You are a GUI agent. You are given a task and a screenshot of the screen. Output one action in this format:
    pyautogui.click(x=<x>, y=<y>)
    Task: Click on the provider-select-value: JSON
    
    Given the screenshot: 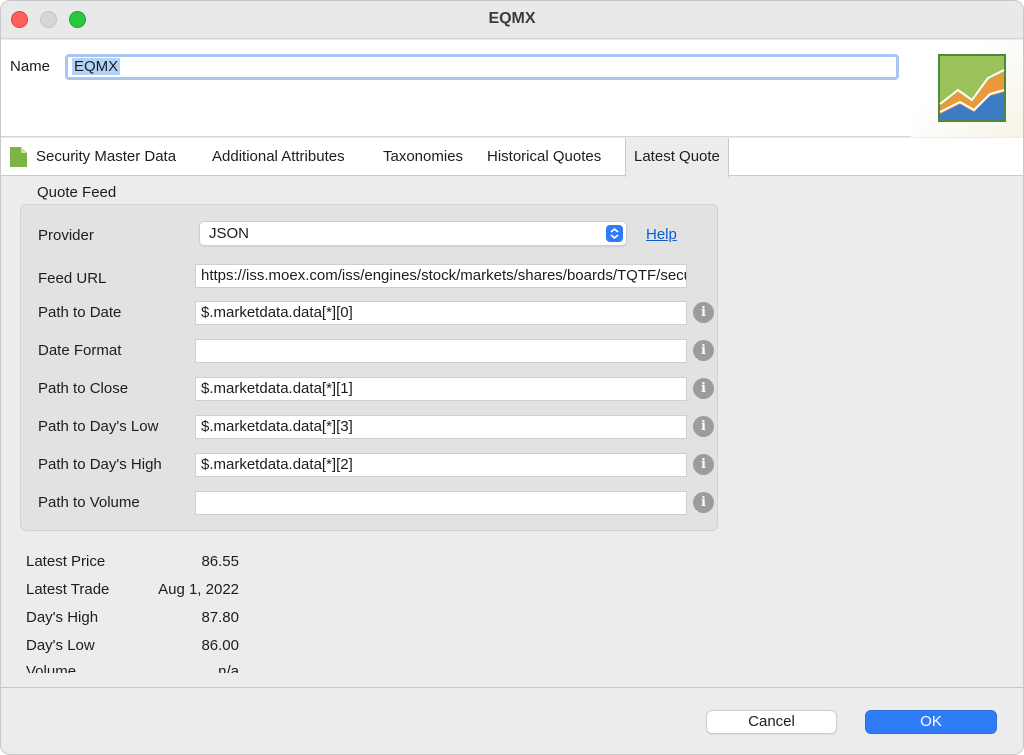 What is the action you would take?
    pyautogui.click(x=229, y=233)
    